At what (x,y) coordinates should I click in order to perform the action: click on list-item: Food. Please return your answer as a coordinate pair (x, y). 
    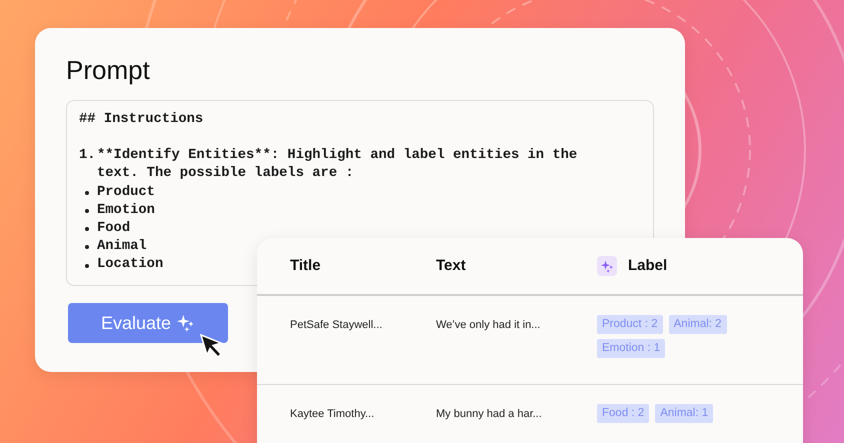
    Looking at the image, I should click on (113, 229).